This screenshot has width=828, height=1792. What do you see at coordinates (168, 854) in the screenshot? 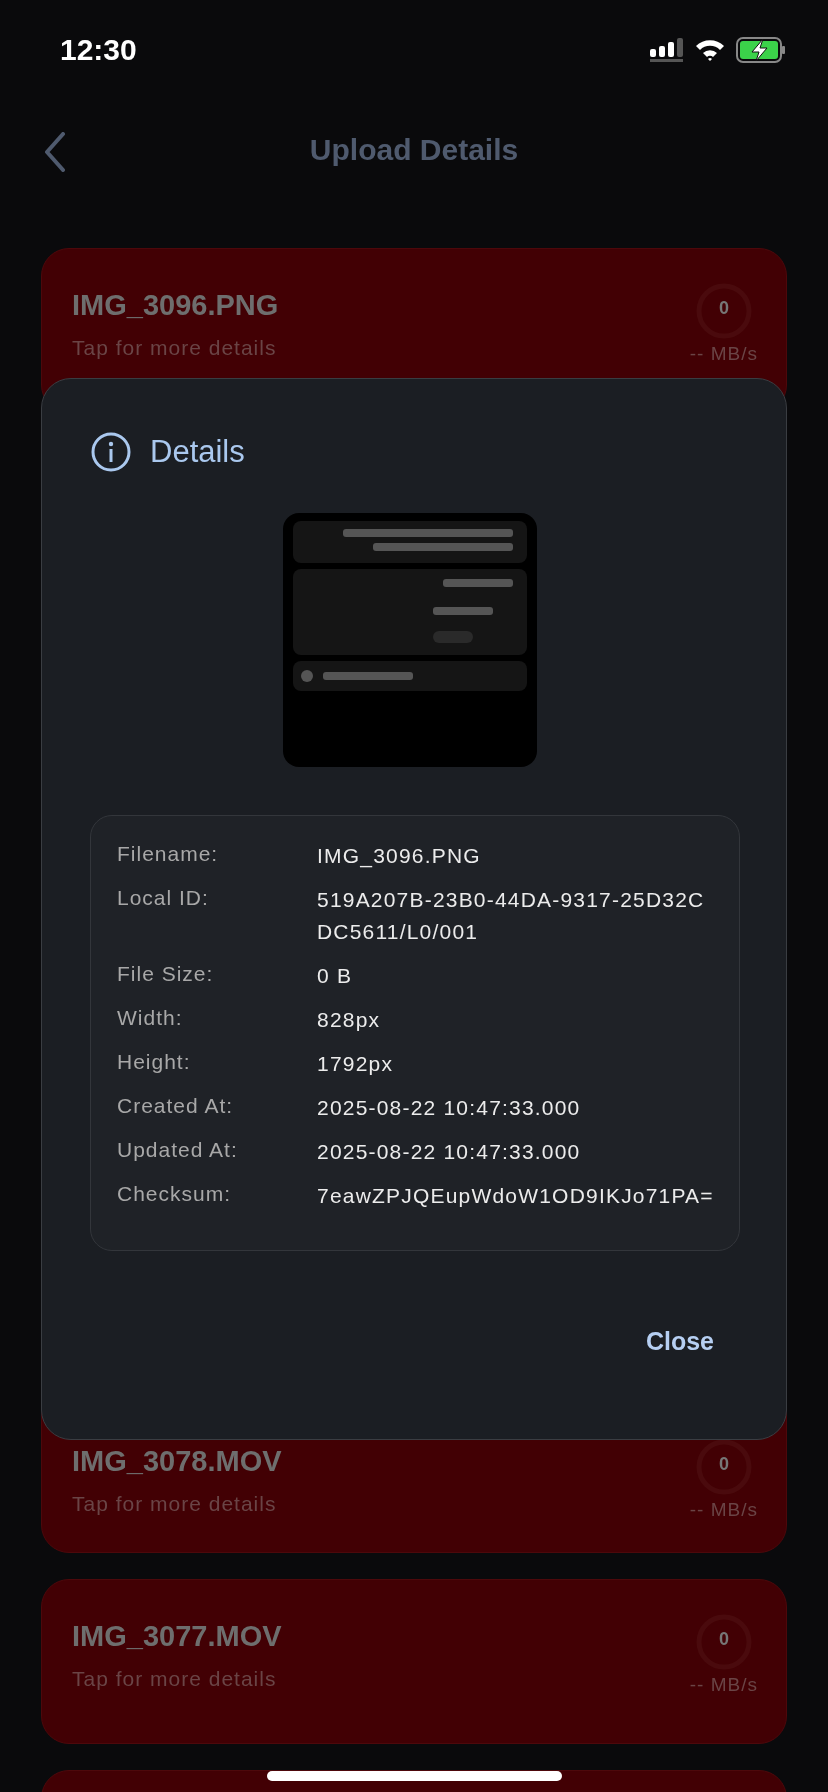
I see `field-label: Filename:` at bounding box center [168, 854].